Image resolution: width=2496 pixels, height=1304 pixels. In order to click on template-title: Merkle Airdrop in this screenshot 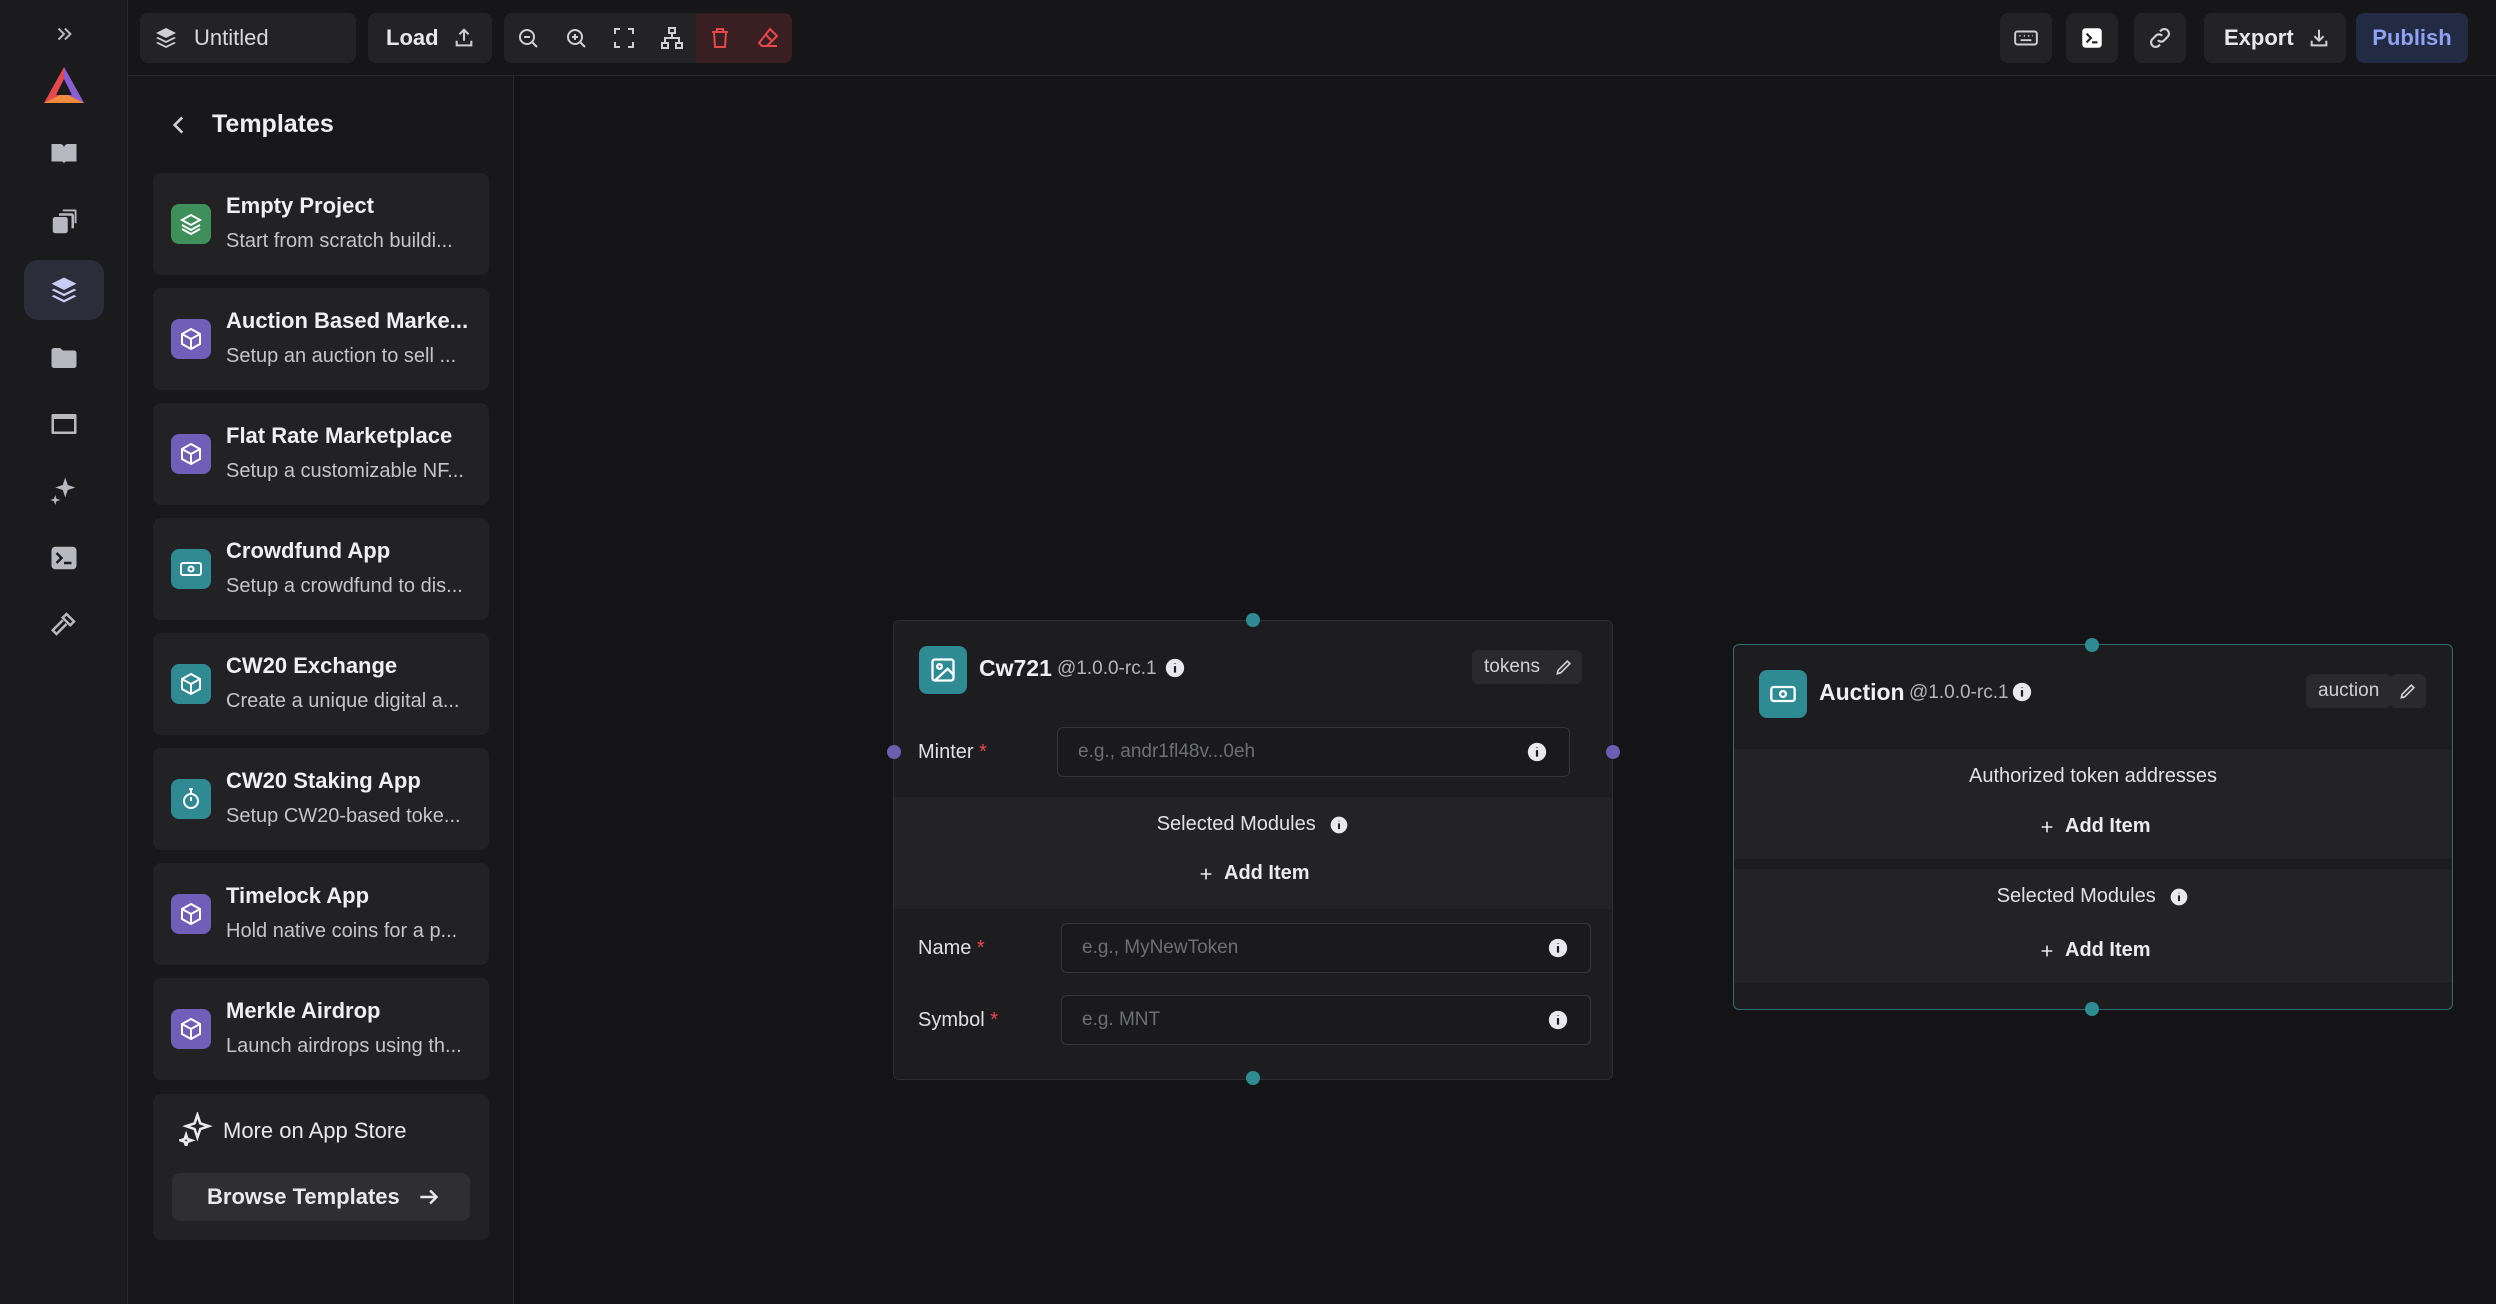, I will do `click(303, 1010)`.